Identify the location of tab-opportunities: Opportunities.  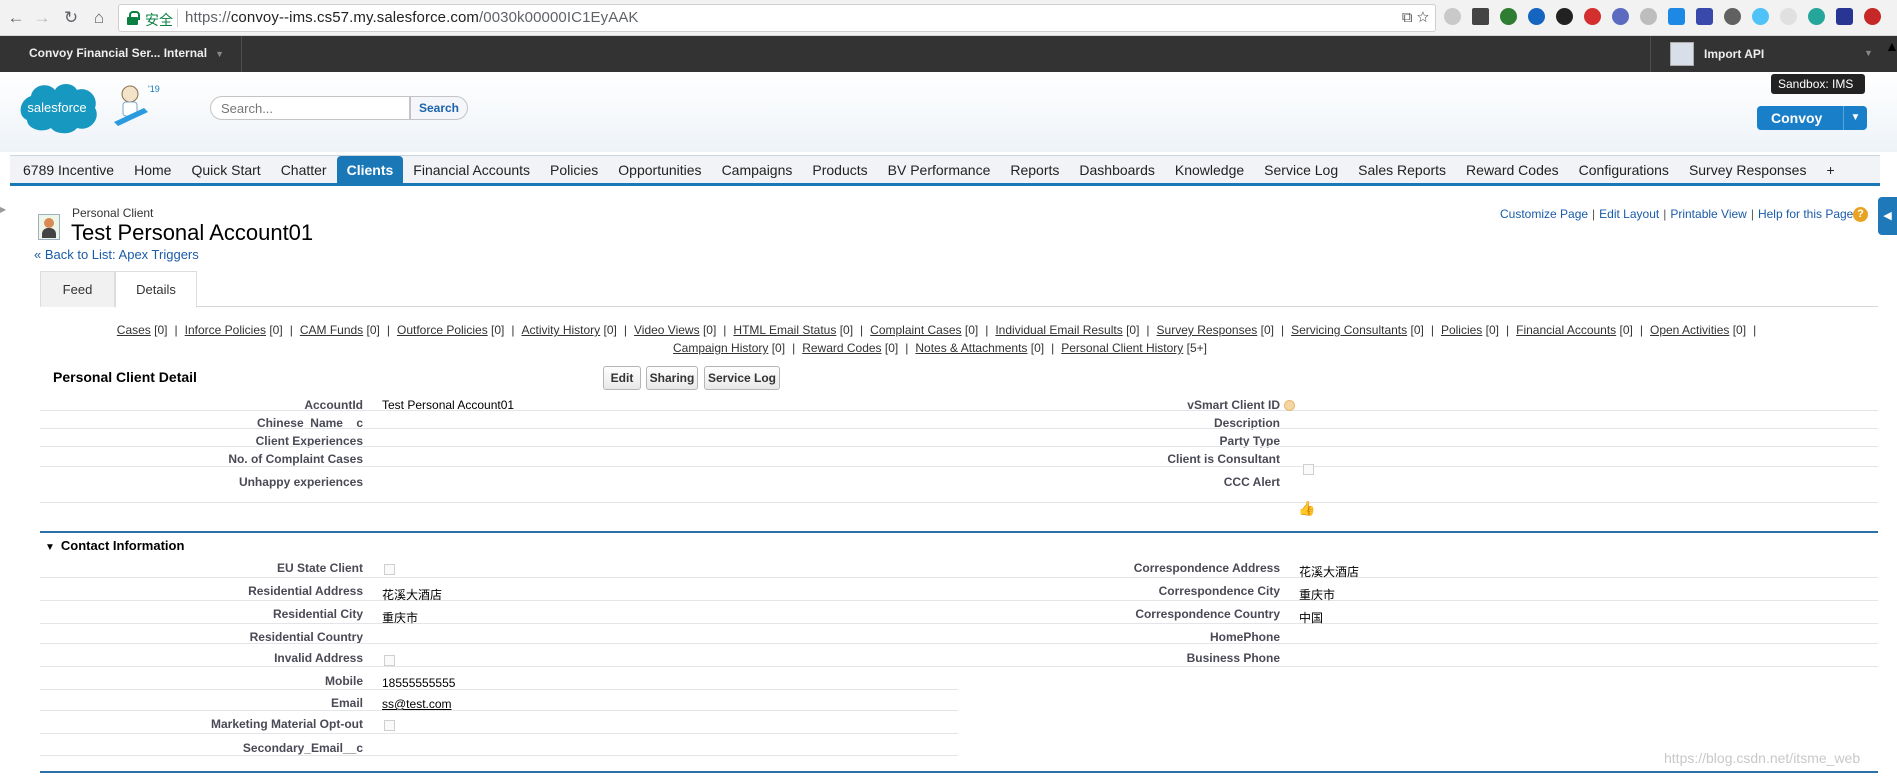
(659, 170).